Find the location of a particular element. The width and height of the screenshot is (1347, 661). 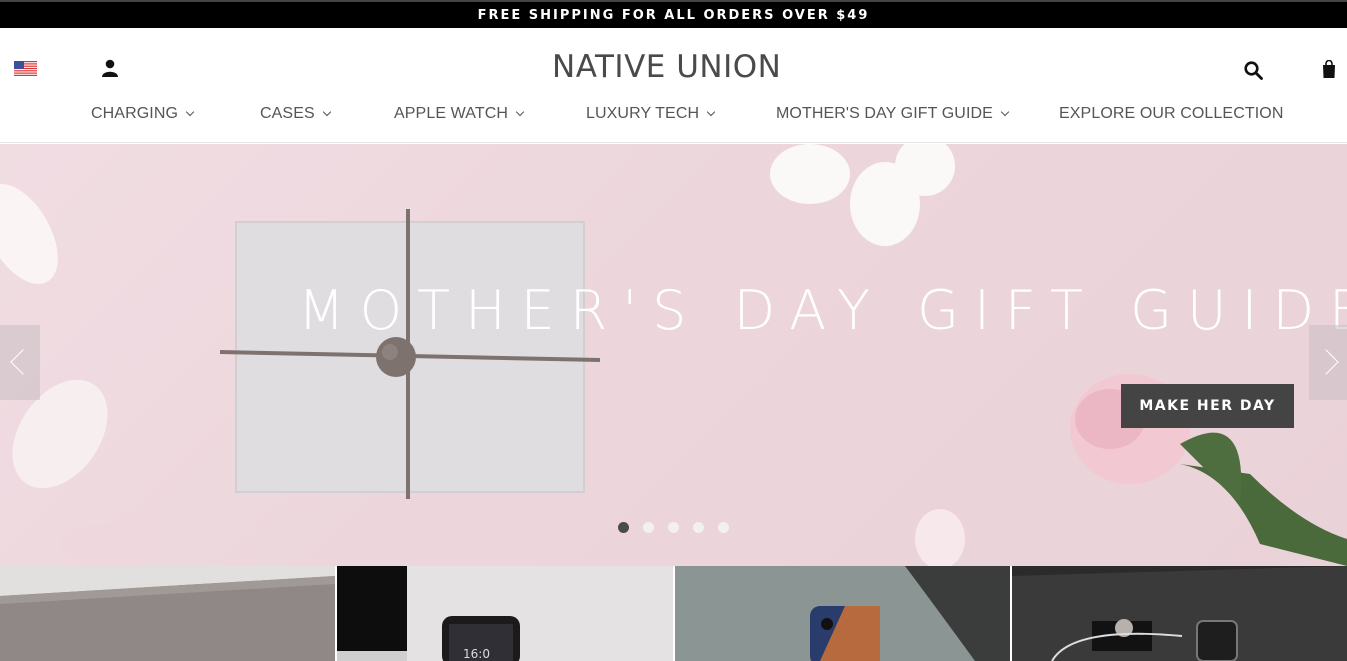

nav-apple-watch: APPLE WATCH is located at coordinates (459, 114).